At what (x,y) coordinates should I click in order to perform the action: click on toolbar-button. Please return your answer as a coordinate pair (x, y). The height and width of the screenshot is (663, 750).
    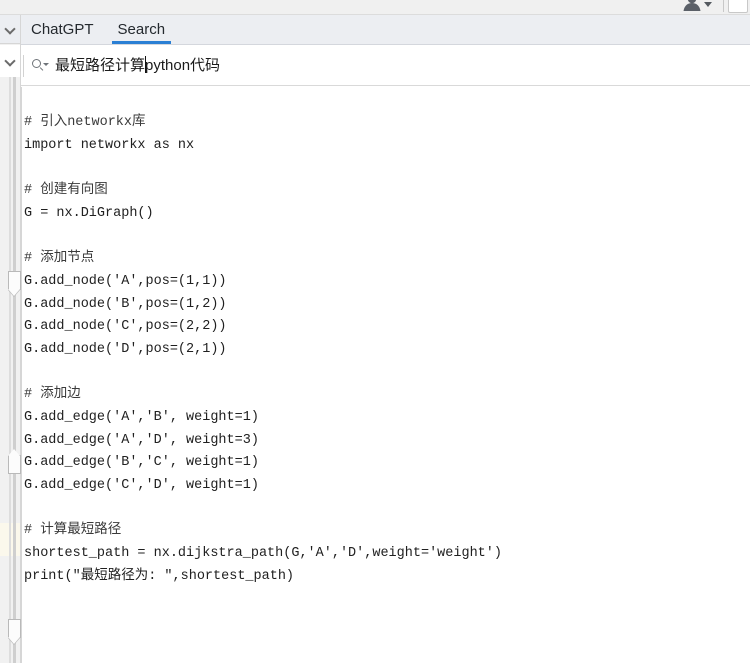
    Looking at the image, I should click on (738, 6).